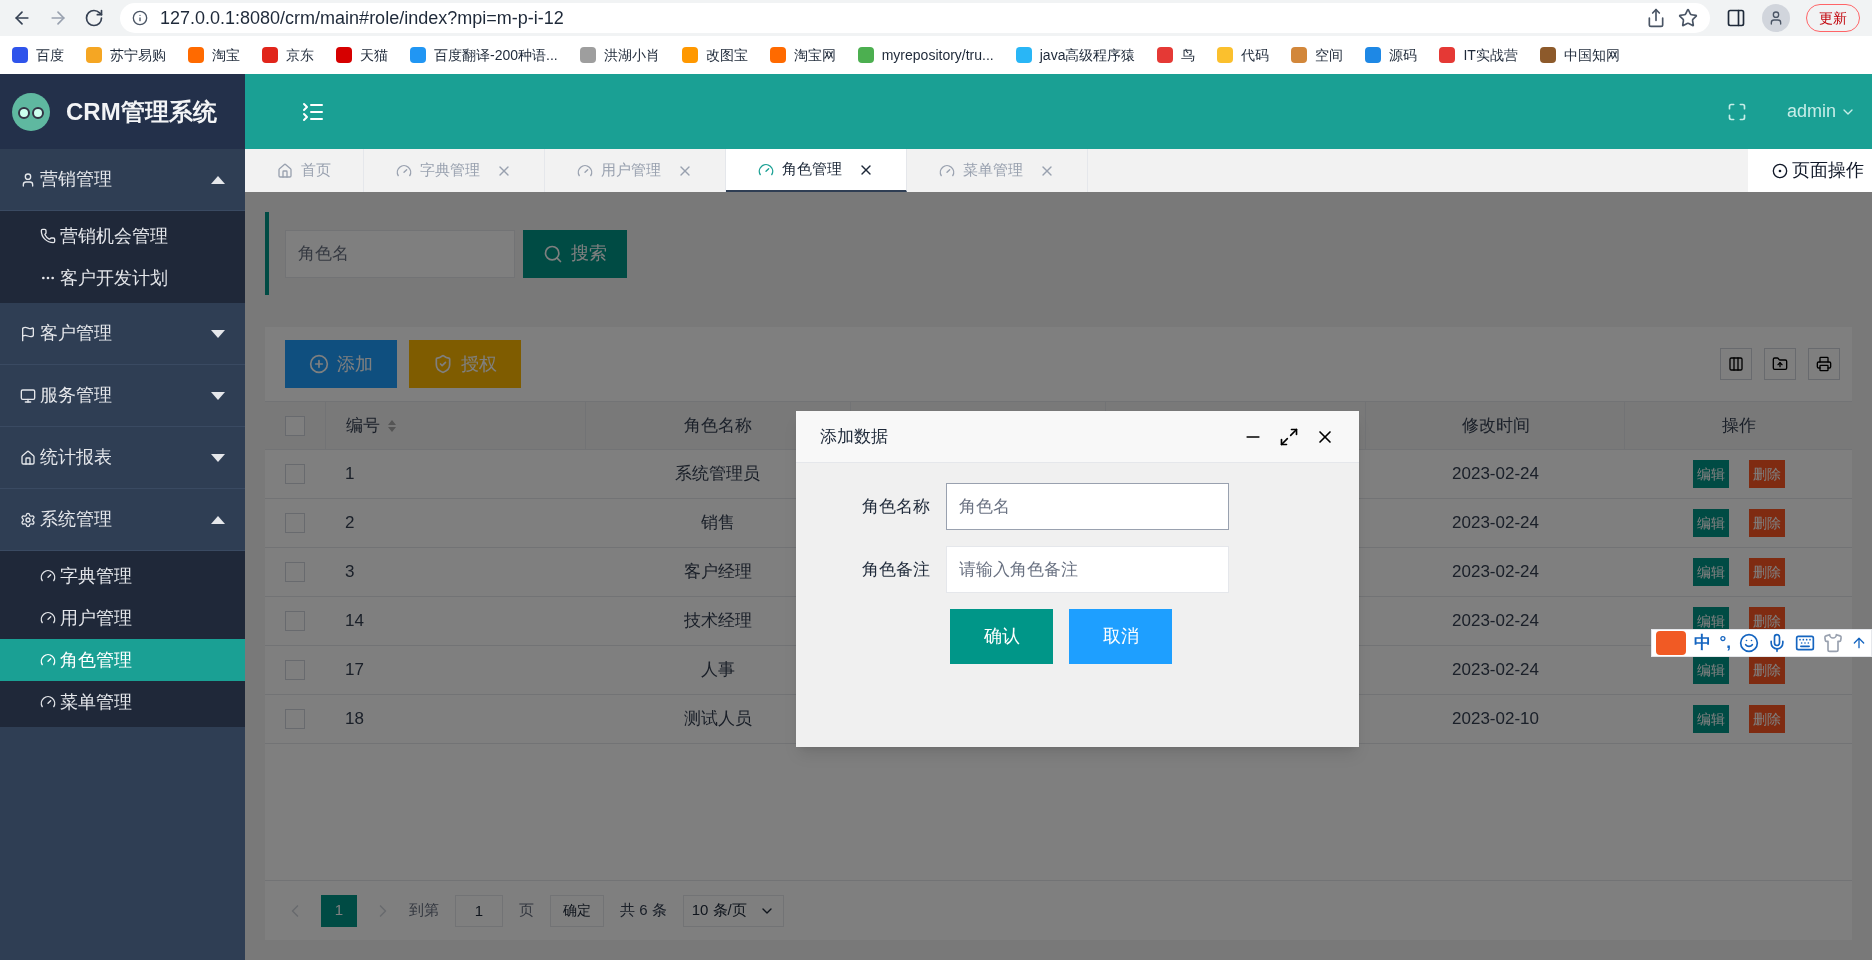 The image size is (1872, 960). What do you see at coordinates (31, 111) in the screenshot?
I see `glasses-logo-icon` at bounding box center [31, 111].